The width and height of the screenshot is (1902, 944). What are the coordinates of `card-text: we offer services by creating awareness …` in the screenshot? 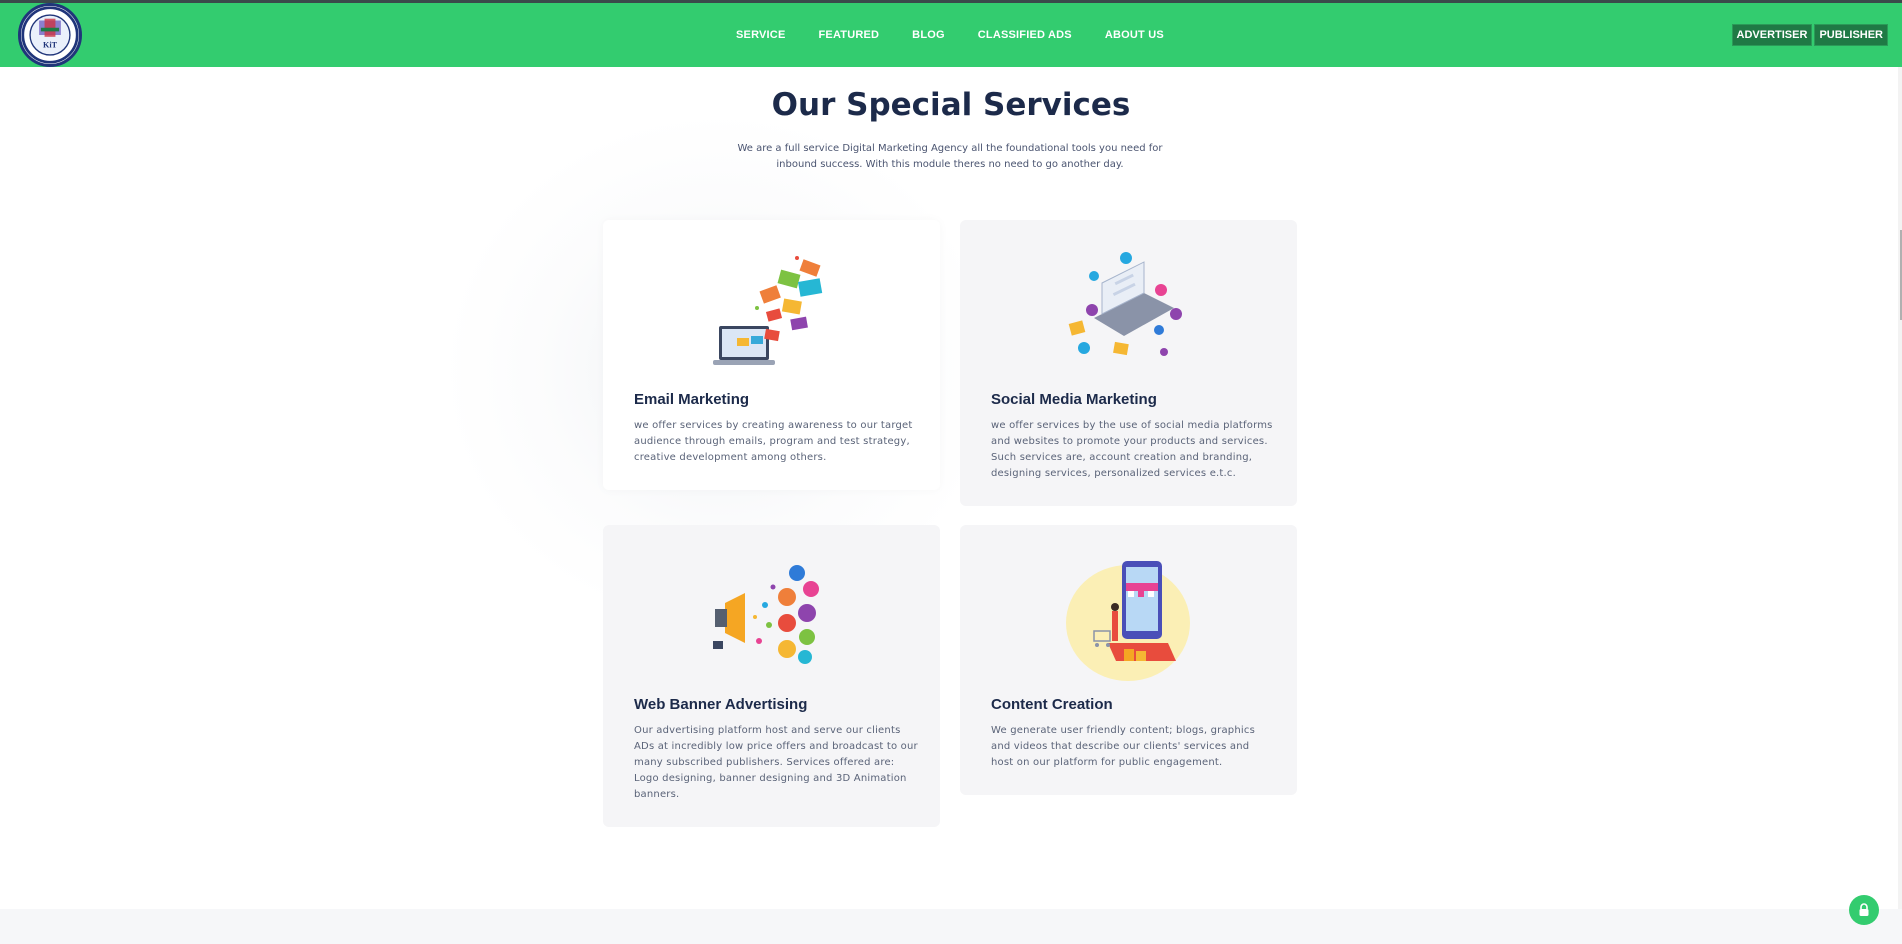 It's located at (773, 441).